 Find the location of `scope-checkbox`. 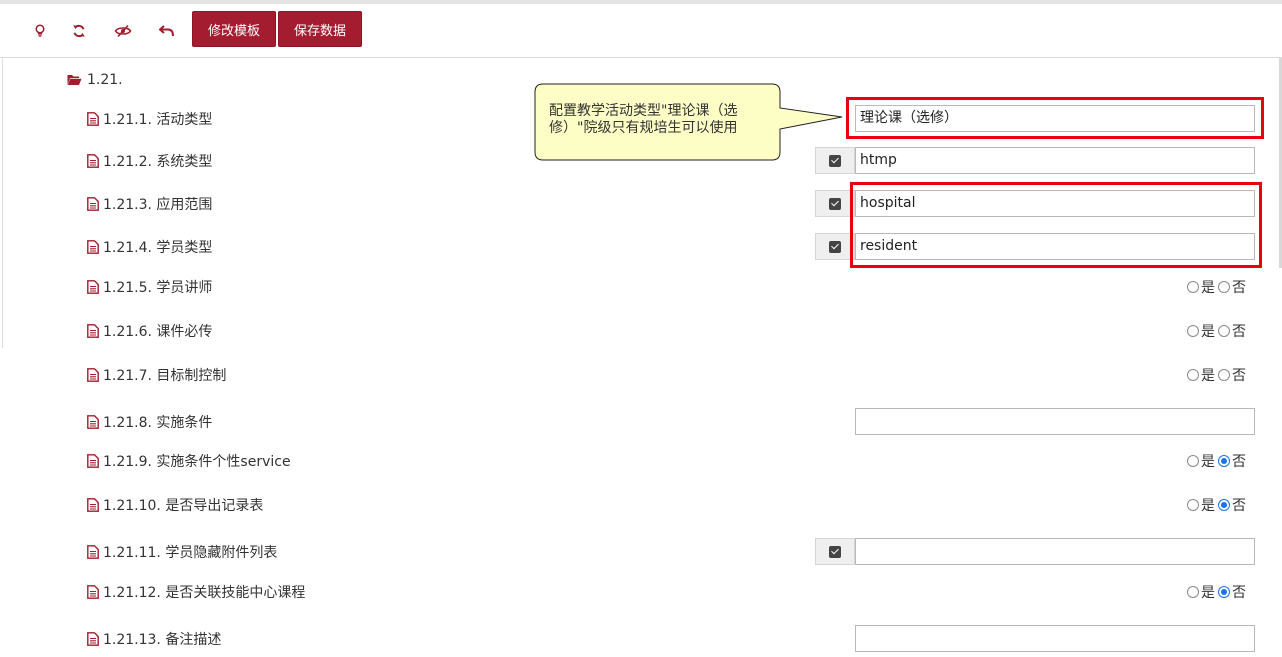

scope-checkbox is located at coordinates (835, 203).